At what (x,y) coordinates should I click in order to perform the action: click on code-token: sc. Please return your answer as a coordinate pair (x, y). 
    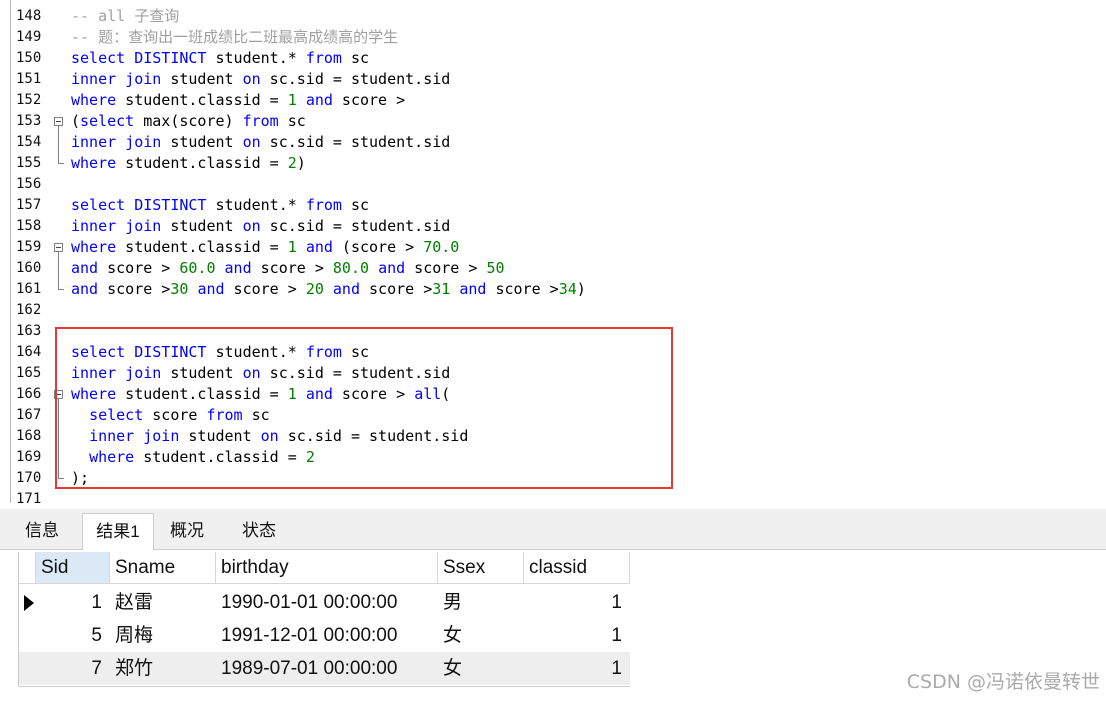
    Looking at the image, I should click on (355, 205).